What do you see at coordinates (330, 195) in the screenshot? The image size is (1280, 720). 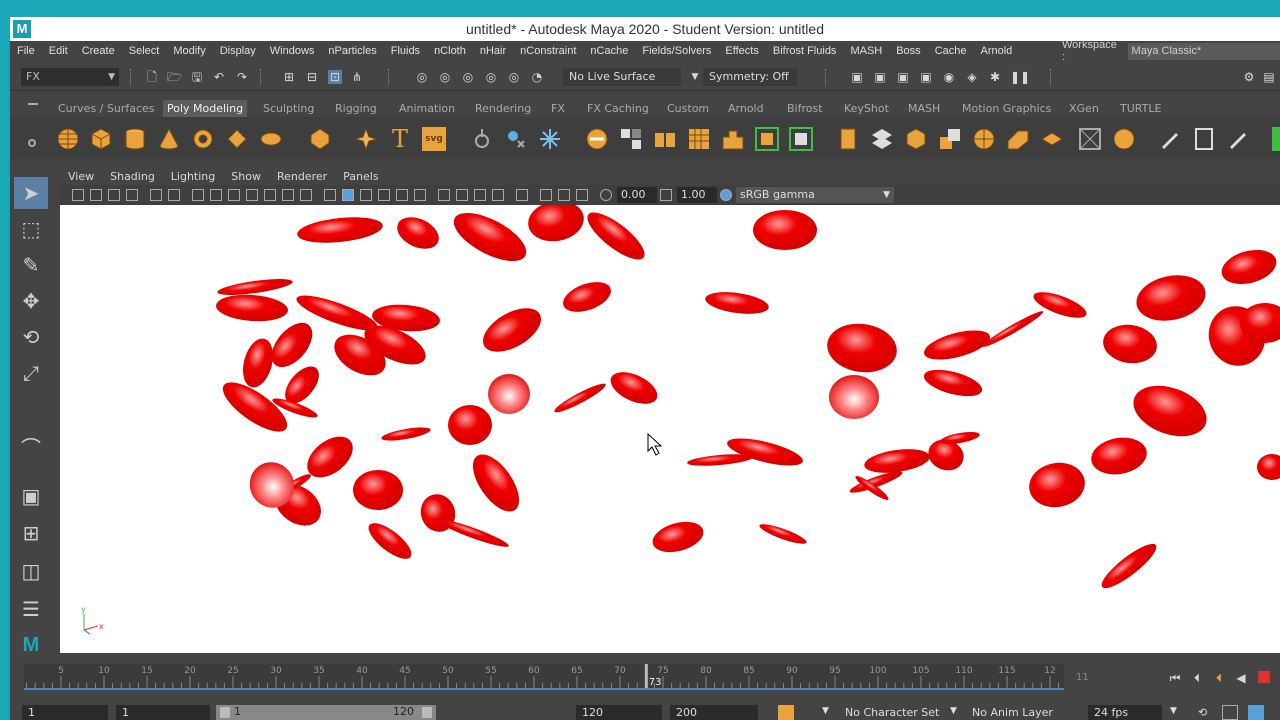 I see `wireframe-icon` at bounding box center [330, 195].